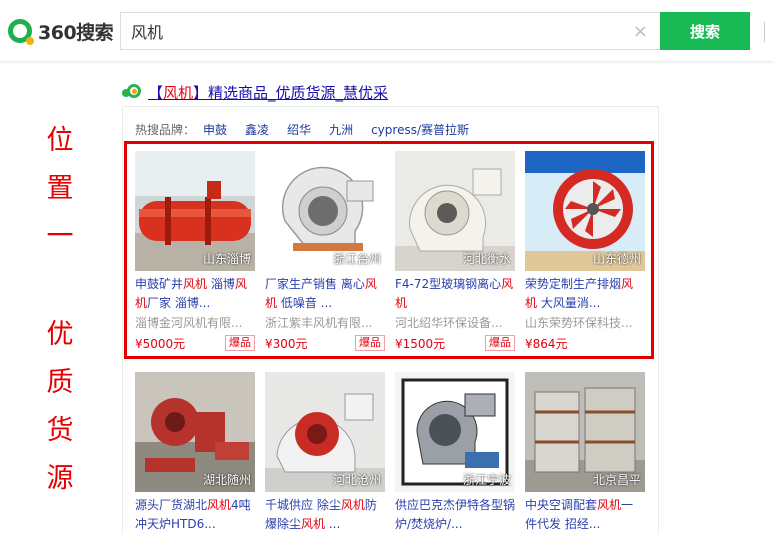 This screenshot has width=773, height=534. What do you see at coordinates (60, 408) in the screenshot?
I see `annotation-quality-source: 优 质 货 源` at bounding box center [60, 408].